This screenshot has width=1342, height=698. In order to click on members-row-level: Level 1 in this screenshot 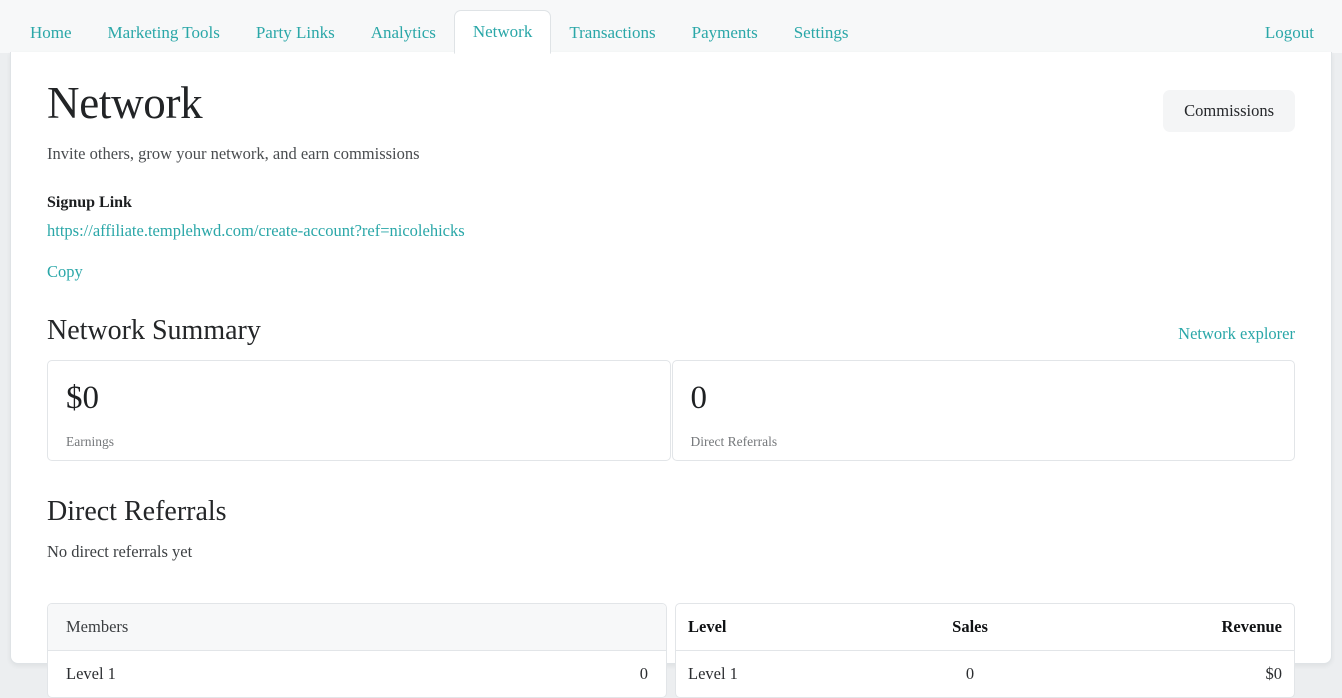, I will do `click(91, 674)`.